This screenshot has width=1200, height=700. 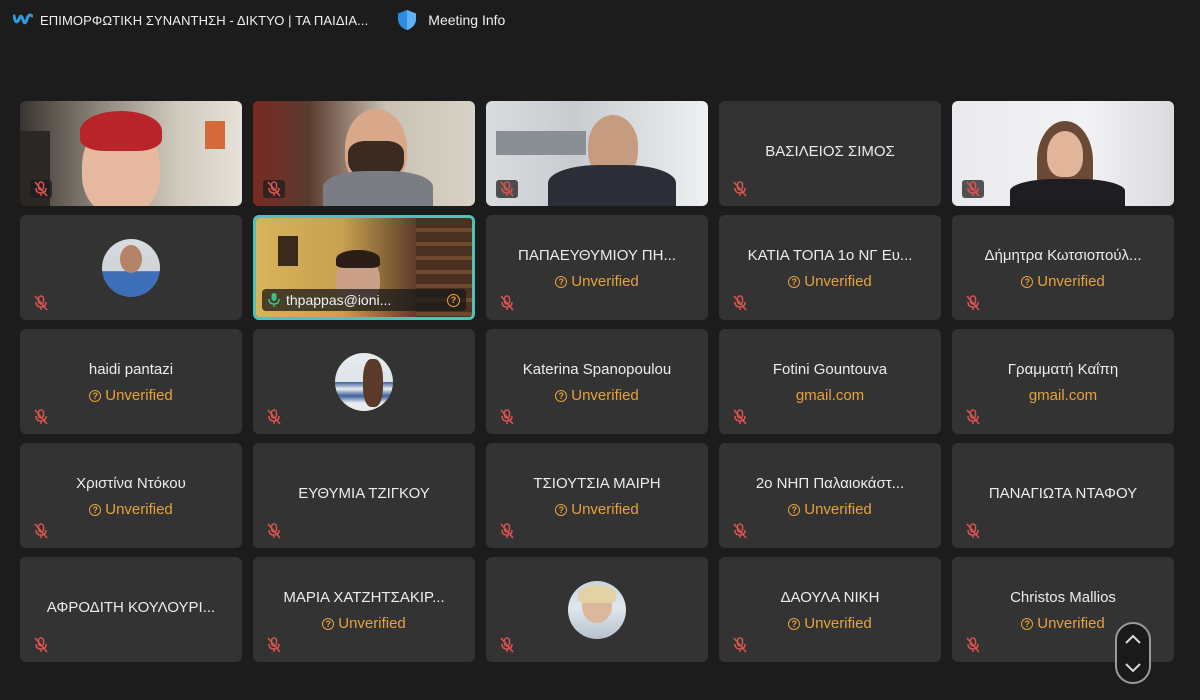 What do you see at coordinates (1063, 267) in the screenshot?
I see `participant-tile: Δήμητρα Κωτσιοπούλ... ? Unverified` at bounding box center [1063, 267].